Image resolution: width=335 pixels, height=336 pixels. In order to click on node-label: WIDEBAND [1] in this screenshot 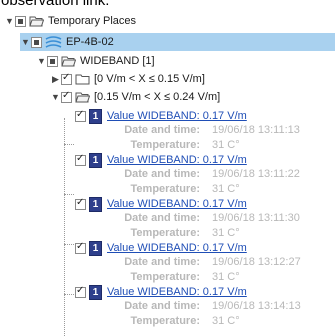, I will do `click(117, 61)`.